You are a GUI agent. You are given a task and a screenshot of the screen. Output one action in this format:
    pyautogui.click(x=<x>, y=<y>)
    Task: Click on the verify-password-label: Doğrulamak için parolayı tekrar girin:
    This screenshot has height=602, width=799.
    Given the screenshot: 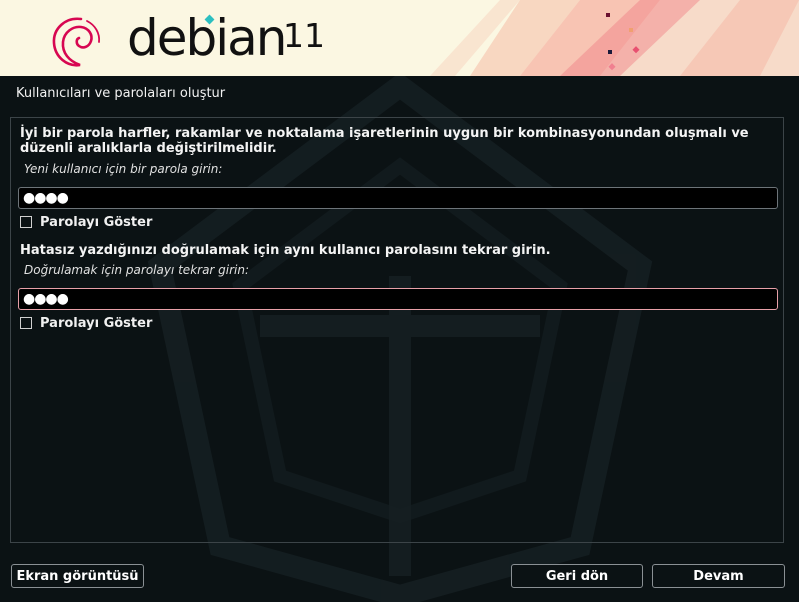 What is the action you would take?
    pyautogui.click(x=137, y=270)
    